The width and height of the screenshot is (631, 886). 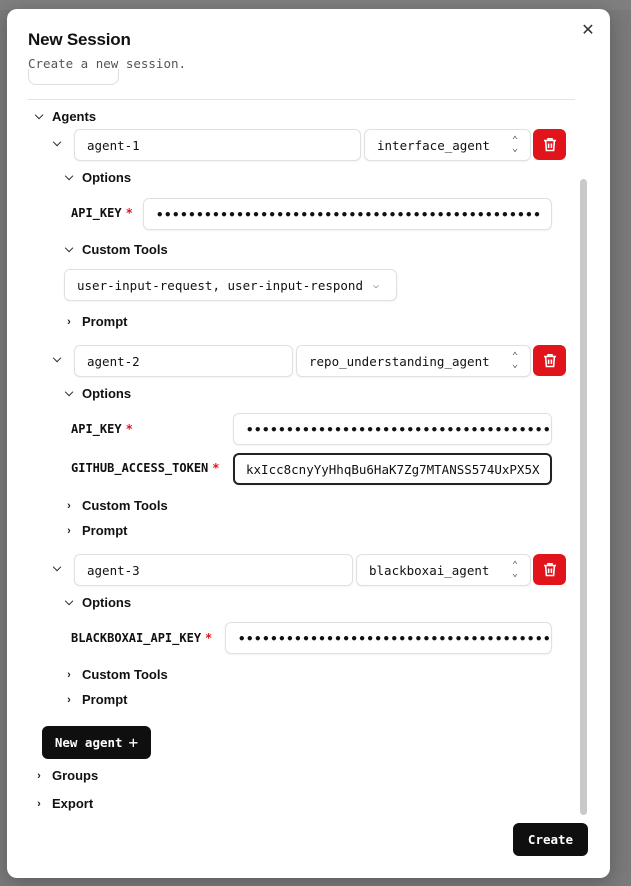 I want to click on agent-3-prompt-toggle: › Prompt, so click(x=95, y=699).